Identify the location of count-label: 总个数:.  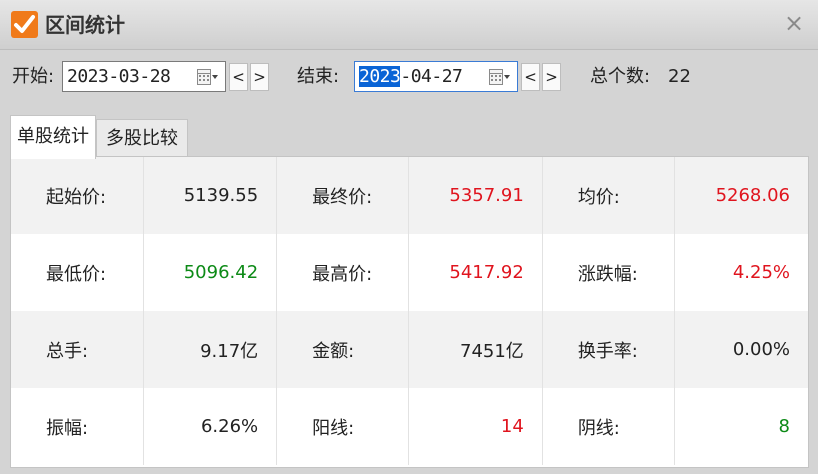
(620, 76).